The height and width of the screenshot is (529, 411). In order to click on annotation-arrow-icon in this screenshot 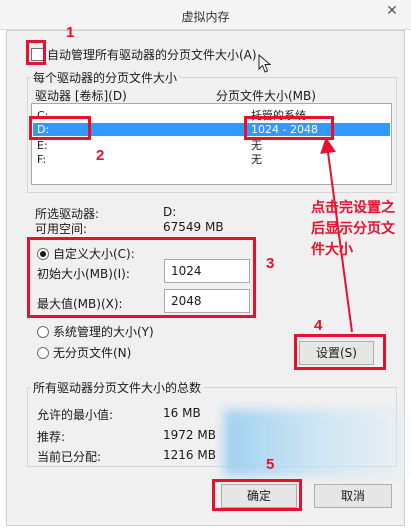, I will do `click(336, 235)`.